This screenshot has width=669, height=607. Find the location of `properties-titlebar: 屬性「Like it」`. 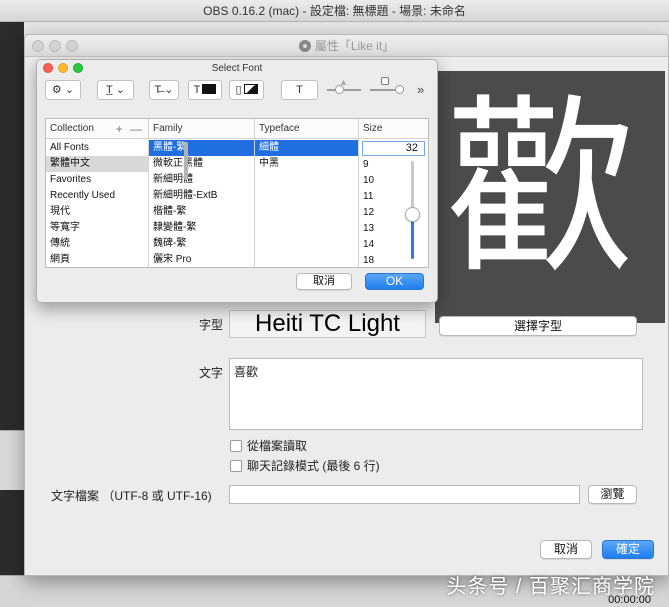

properties-titlebar: 屬性「Like it」 is located at coordinates (346, 46).